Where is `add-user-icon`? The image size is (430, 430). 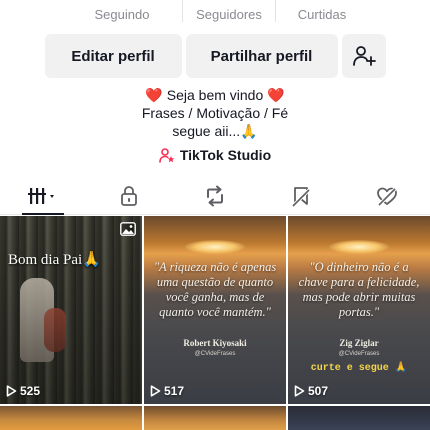 add-user-icon is located at coordinates (364, 56).